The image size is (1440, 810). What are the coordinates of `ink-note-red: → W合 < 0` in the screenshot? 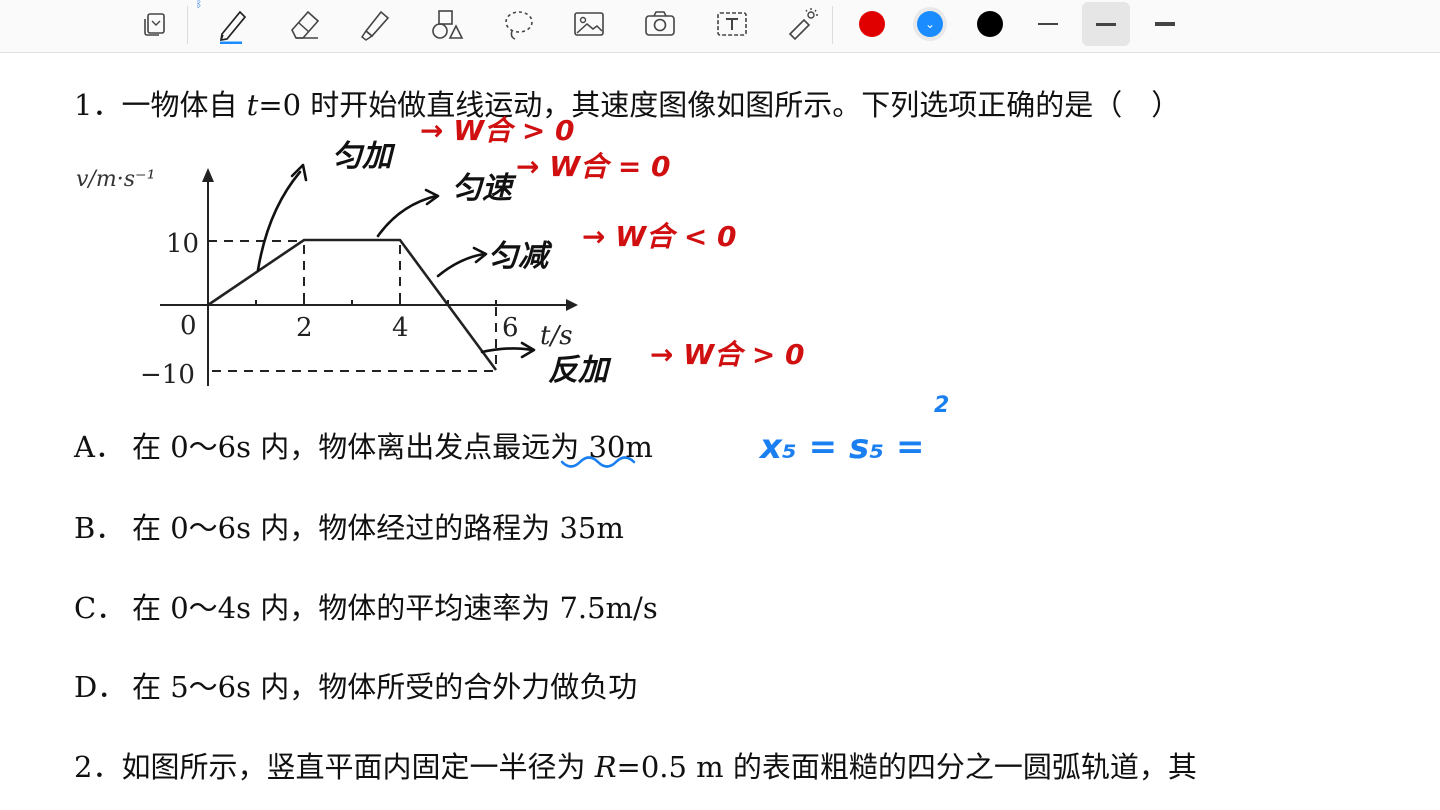 It's located at (659, 236).